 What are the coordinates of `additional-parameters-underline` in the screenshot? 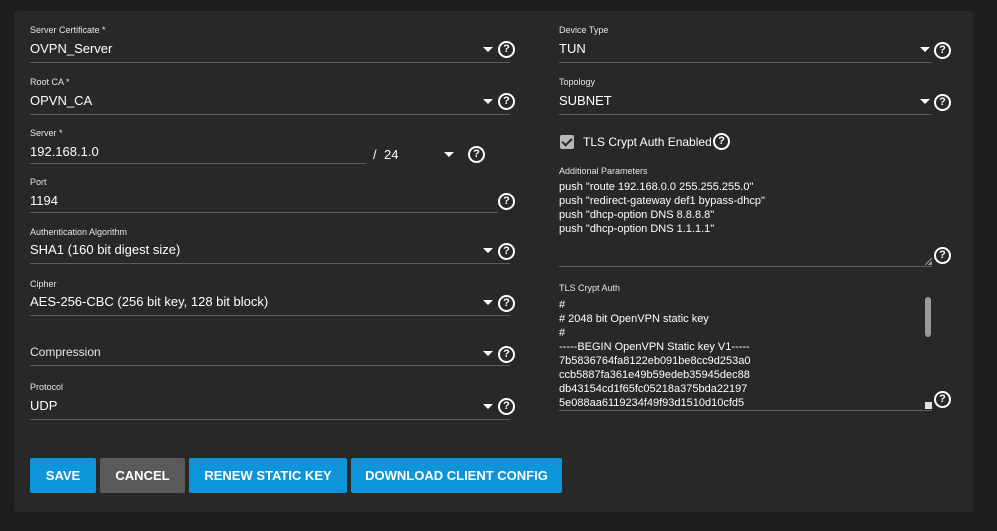 It's located at (745, 266).